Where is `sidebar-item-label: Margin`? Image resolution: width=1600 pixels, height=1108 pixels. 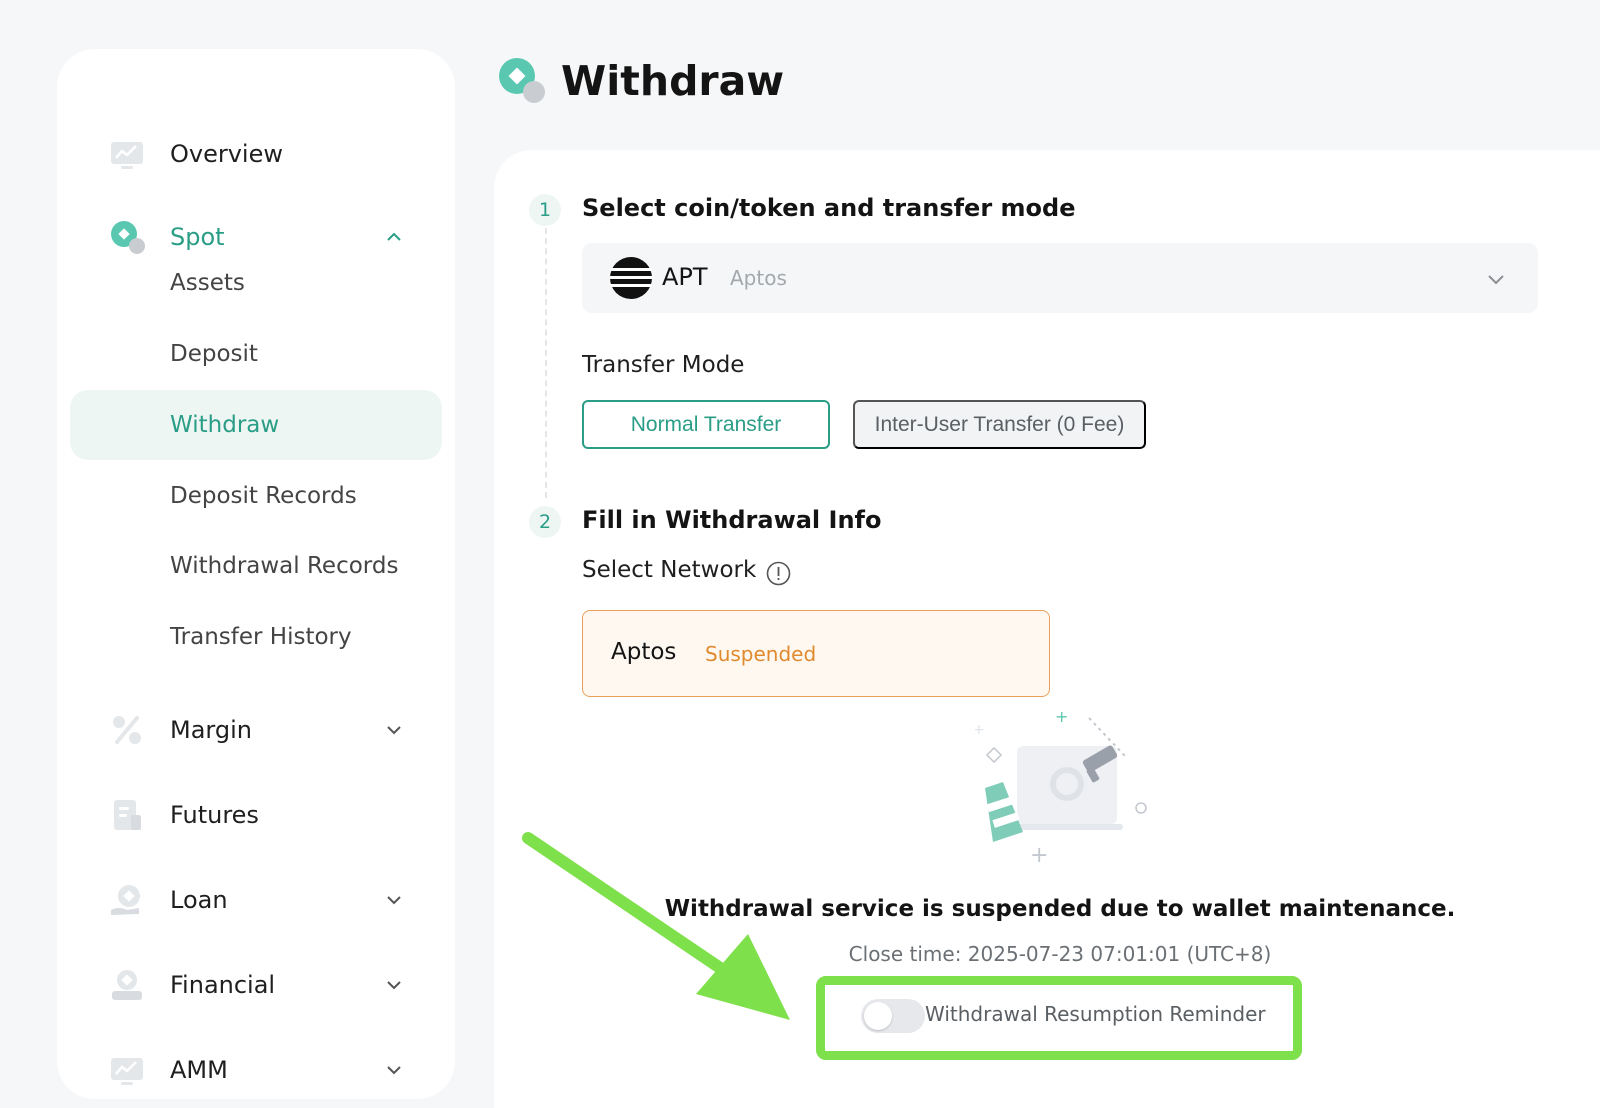
sidebar-item-label: Margin is located at coordinates (211, 730).